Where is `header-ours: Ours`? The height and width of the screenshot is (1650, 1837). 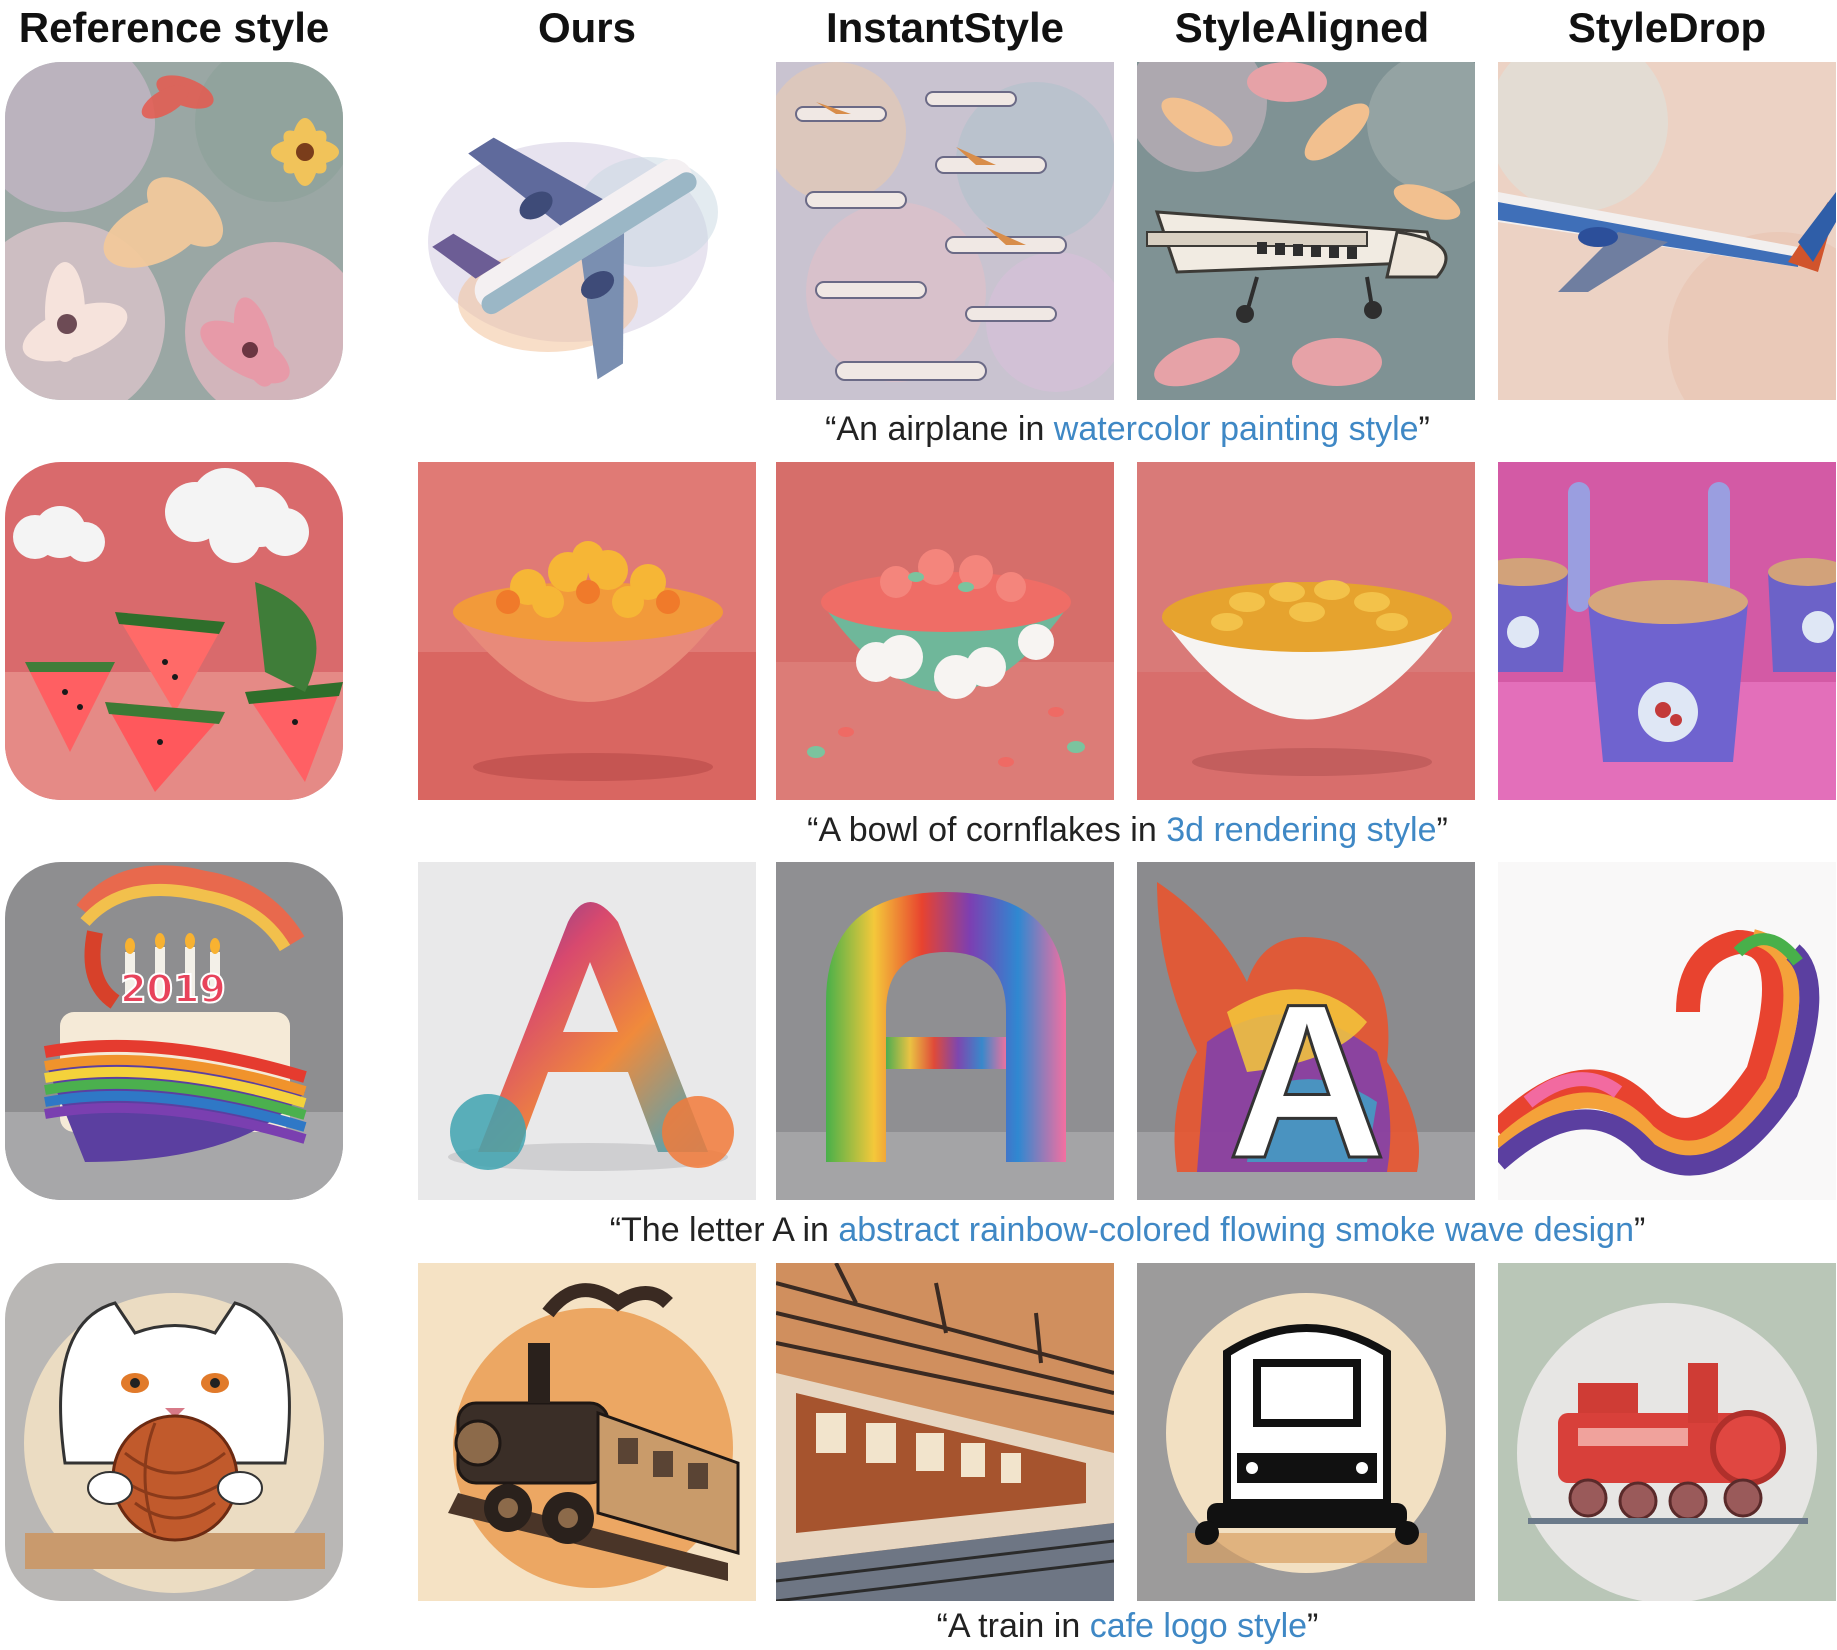 header-ours: Ours is located at coordinates (587, 27).